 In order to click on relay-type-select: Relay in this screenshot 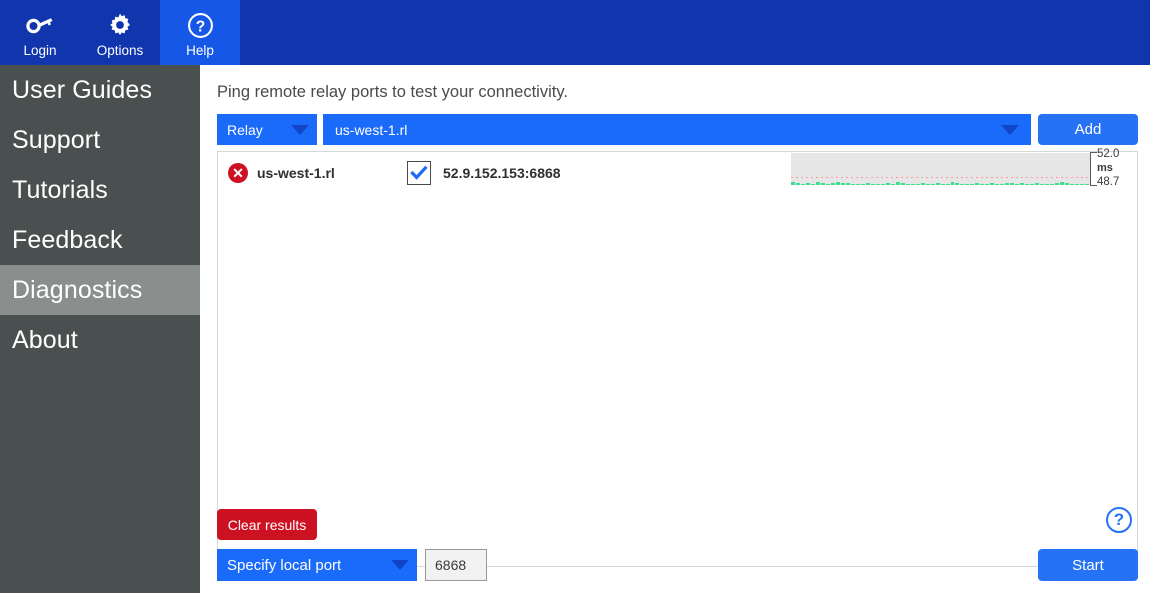, I will do `click(267, 129)`.